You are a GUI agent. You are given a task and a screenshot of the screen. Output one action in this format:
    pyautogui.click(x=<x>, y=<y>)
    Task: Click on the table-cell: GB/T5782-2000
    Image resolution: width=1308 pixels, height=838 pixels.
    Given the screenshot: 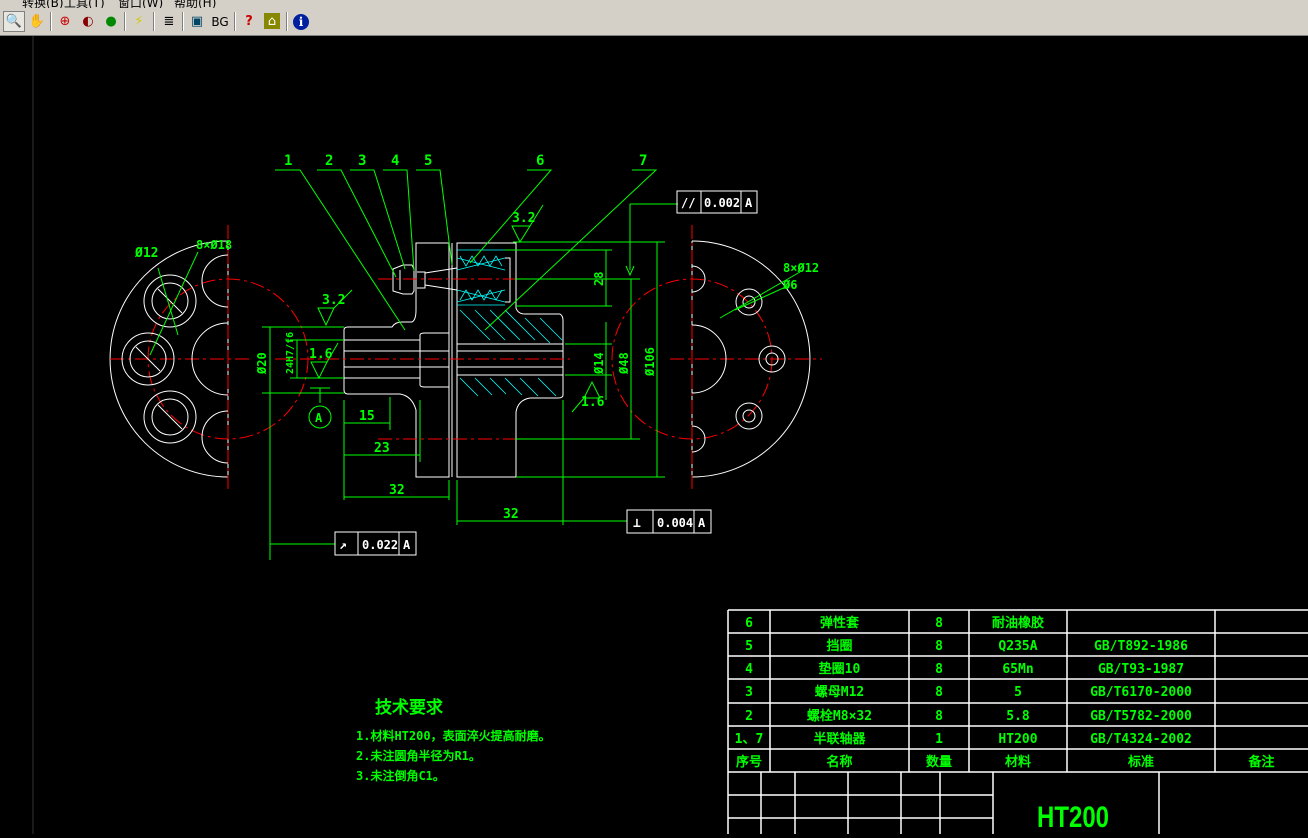 What is the action you would take?
    pyautogui.click(x=1141, y=716)
    